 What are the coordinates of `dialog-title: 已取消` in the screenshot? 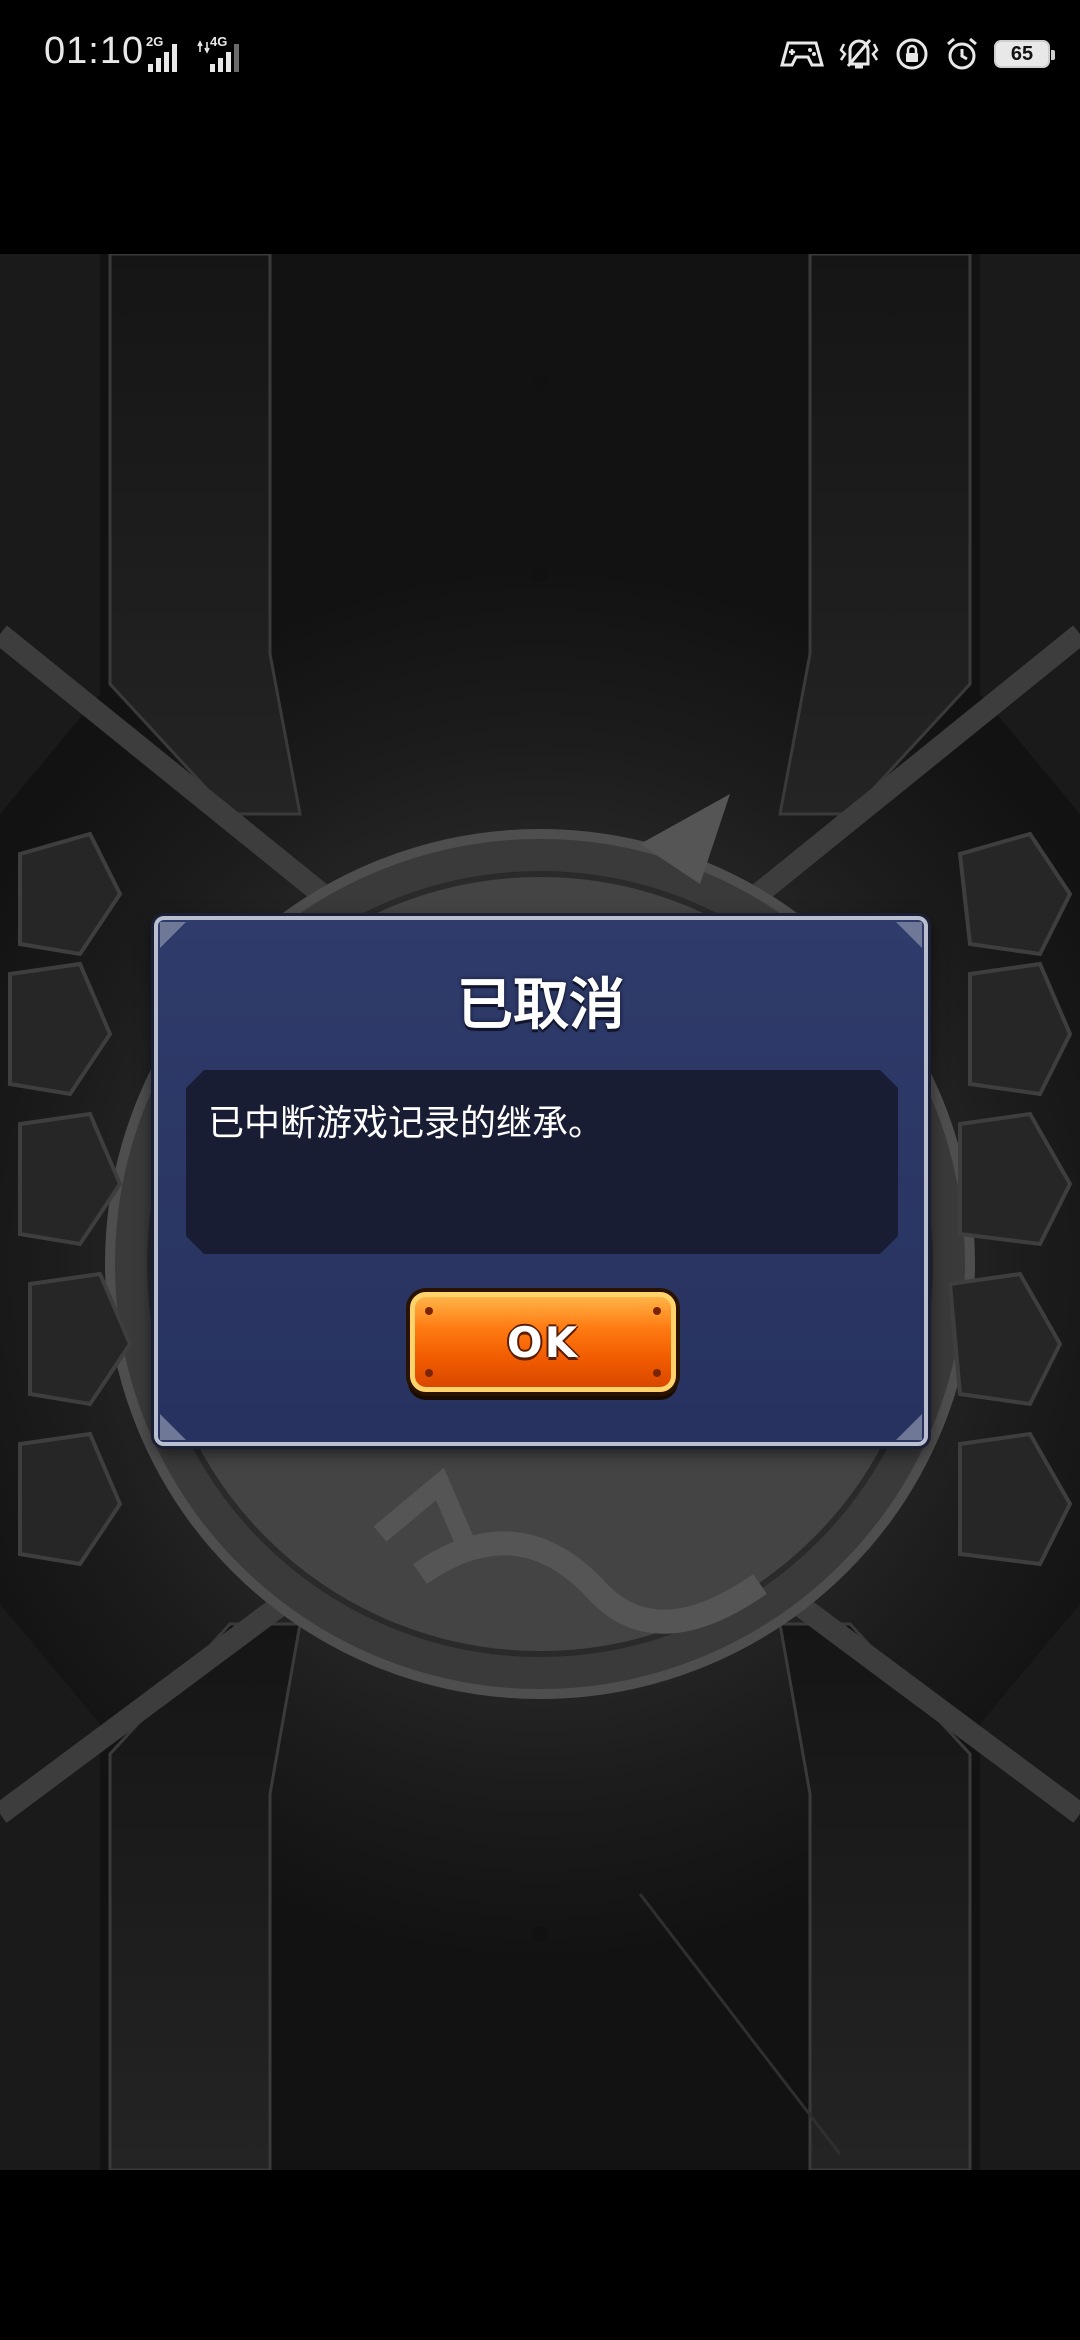 It's located at (541, 1005).